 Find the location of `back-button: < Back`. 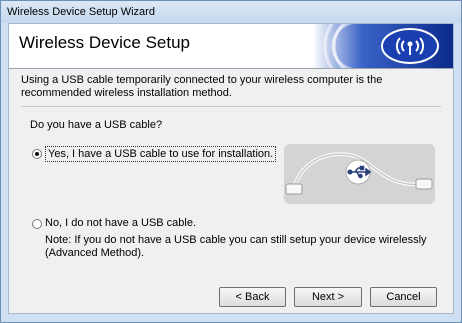

back-button: < Back is located at coordinates (252, 297).